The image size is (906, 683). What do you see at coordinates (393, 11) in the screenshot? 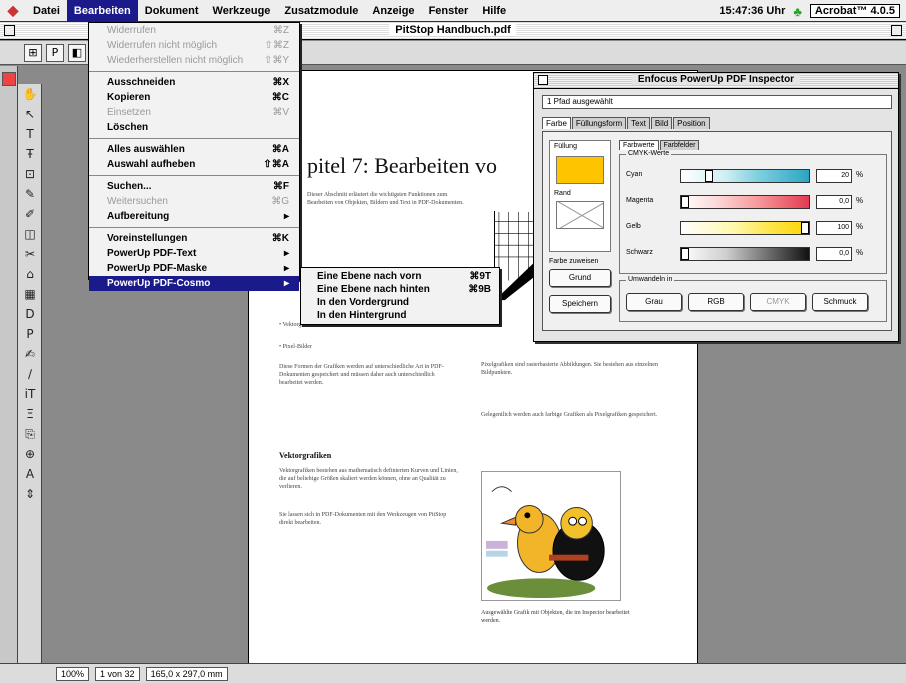
I see `menu-anzeige: Anzeige` at bounding box center [393, 11].